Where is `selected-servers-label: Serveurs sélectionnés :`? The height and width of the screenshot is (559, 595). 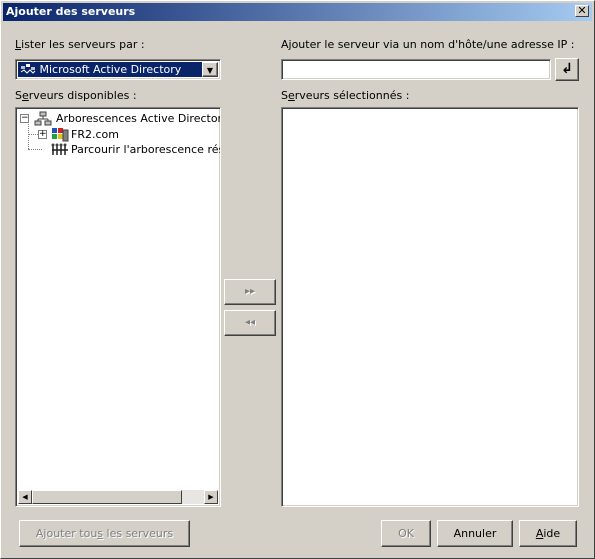
selected-servers-label: Serveurs sélectionnés : is located at coordinates (345, 95).